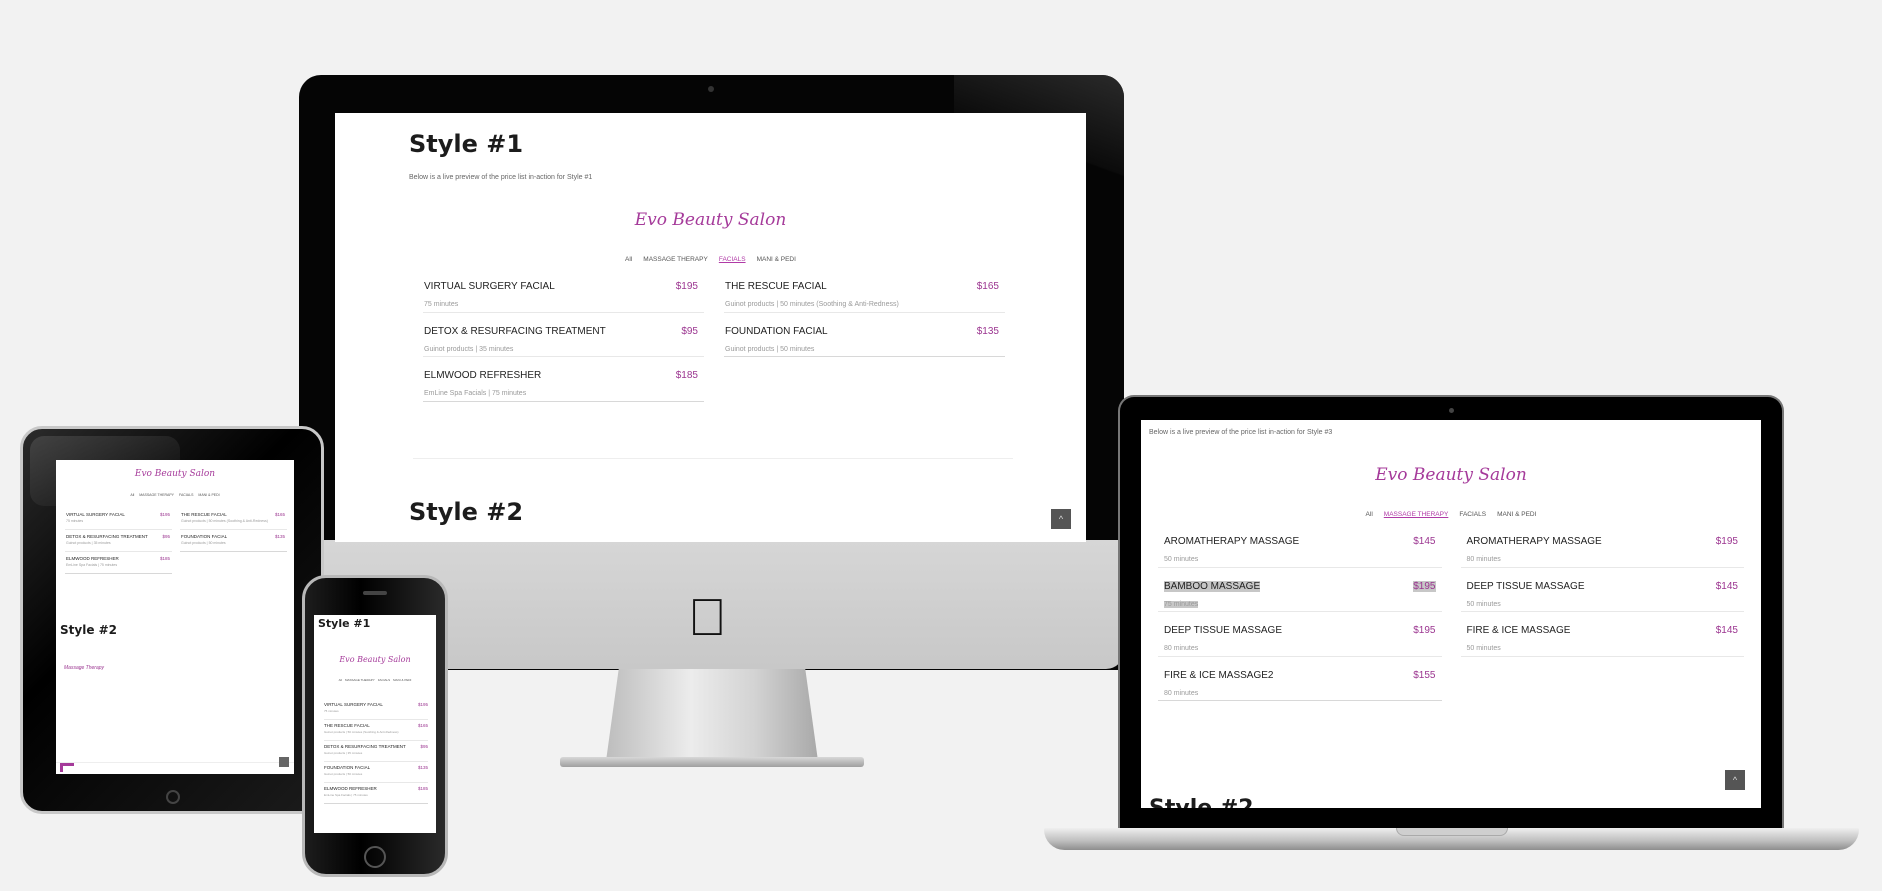 Image resolution: width=1882 pixels, height=891 pixels. I want to click on service-name: ELMWOOD REFRESHER, so click(483, 375).